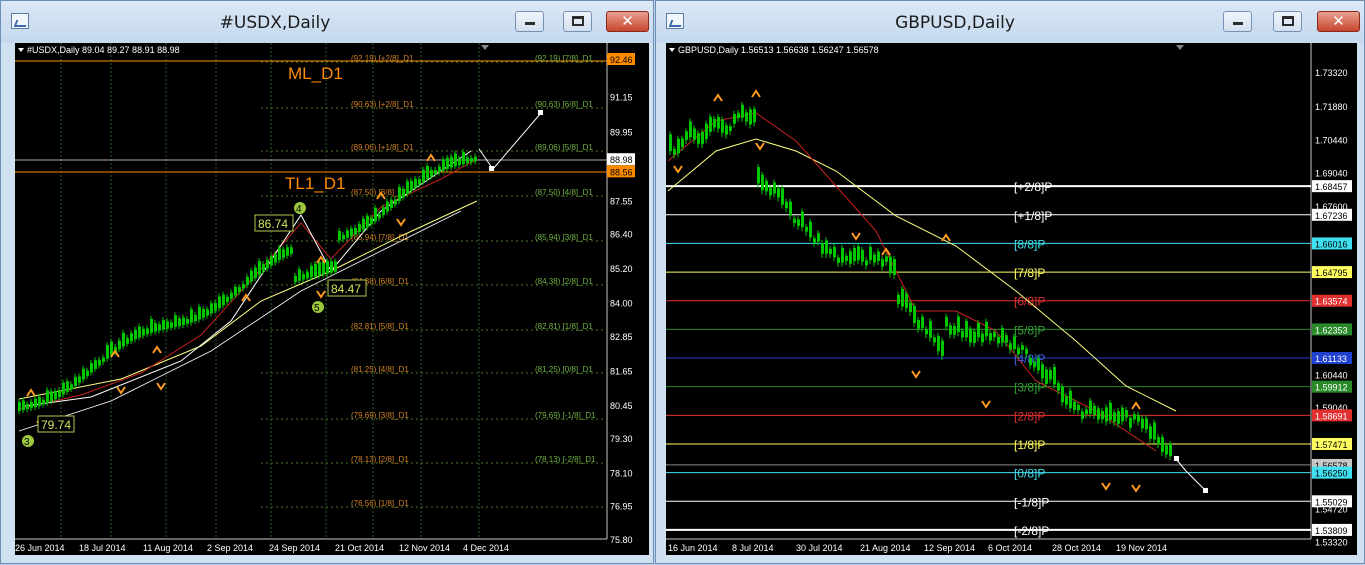 The width and height of the screenshot is (1365, 565). What do you see at coordinates (294, 548) in the screenshot?
I see `date-tick-label: 24 Sep 2014` at bounding box center [294, 548].